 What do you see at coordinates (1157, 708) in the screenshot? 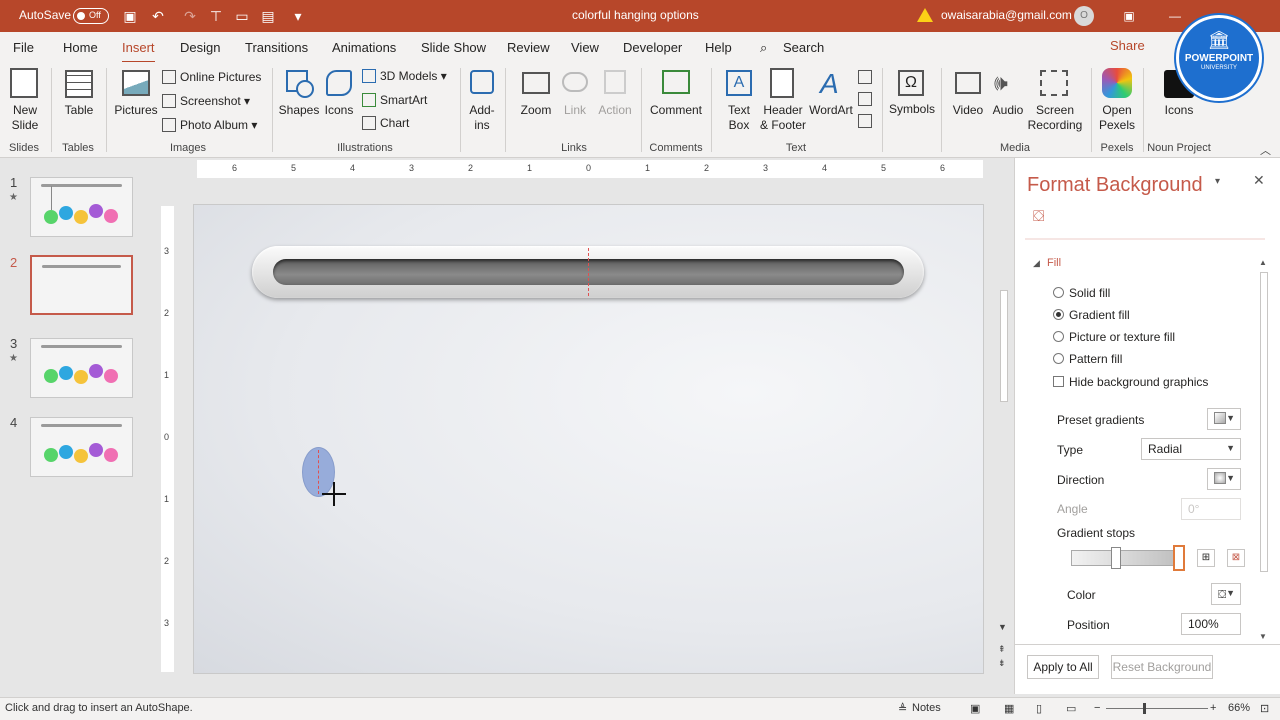
I see `zoom-slider-track` at bounding box center [1157, 708].